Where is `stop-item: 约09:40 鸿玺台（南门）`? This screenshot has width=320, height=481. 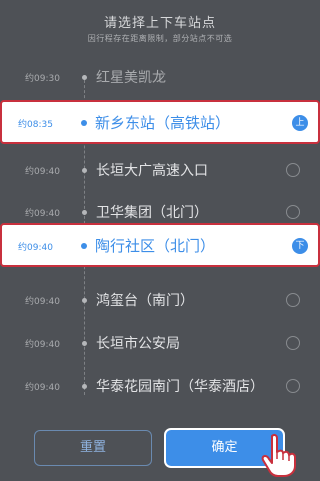 stop-item: 约09:40 鸿玺台（南门） is located at coordinates (160, 300).